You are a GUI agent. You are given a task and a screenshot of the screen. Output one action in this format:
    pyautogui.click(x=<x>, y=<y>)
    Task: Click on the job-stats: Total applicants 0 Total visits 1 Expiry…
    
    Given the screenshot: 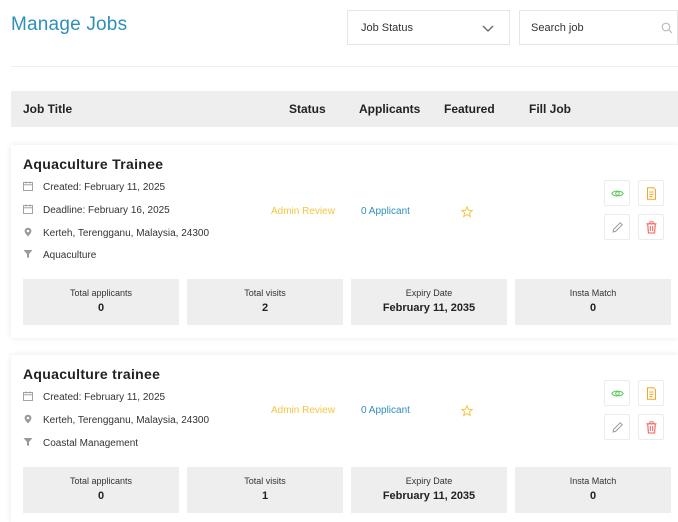 What is the action you would take?
    pyautogui.click(x=347, y=490)
    